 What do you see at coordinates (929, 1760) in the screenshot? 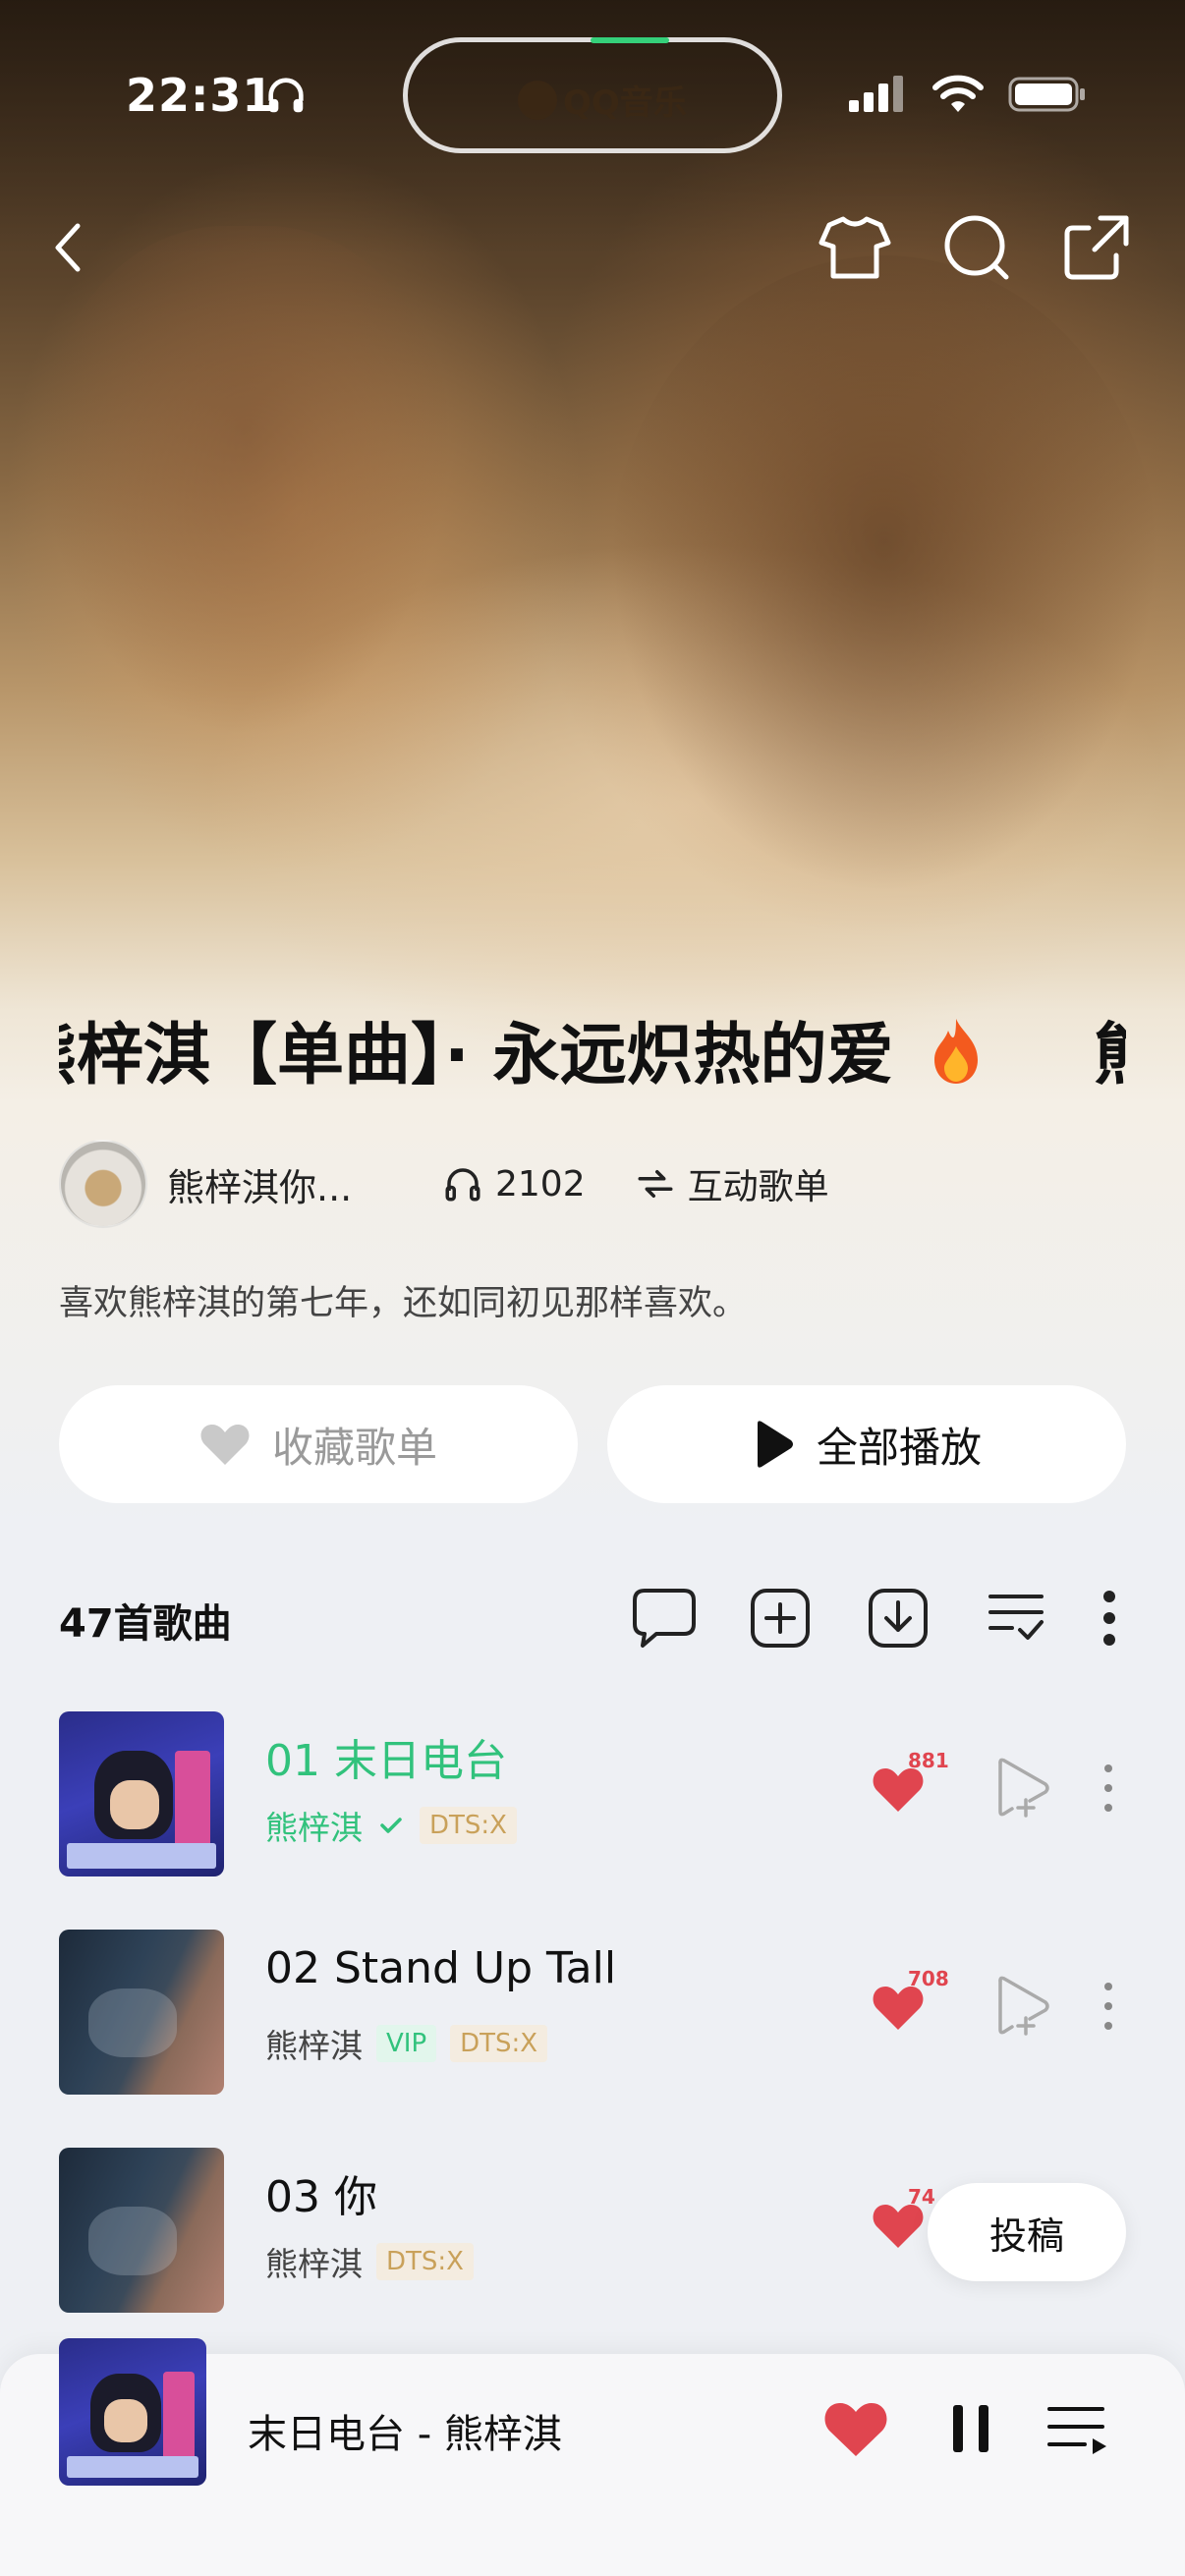
I see `like-count: 881` at bounding box center [929, 1760].